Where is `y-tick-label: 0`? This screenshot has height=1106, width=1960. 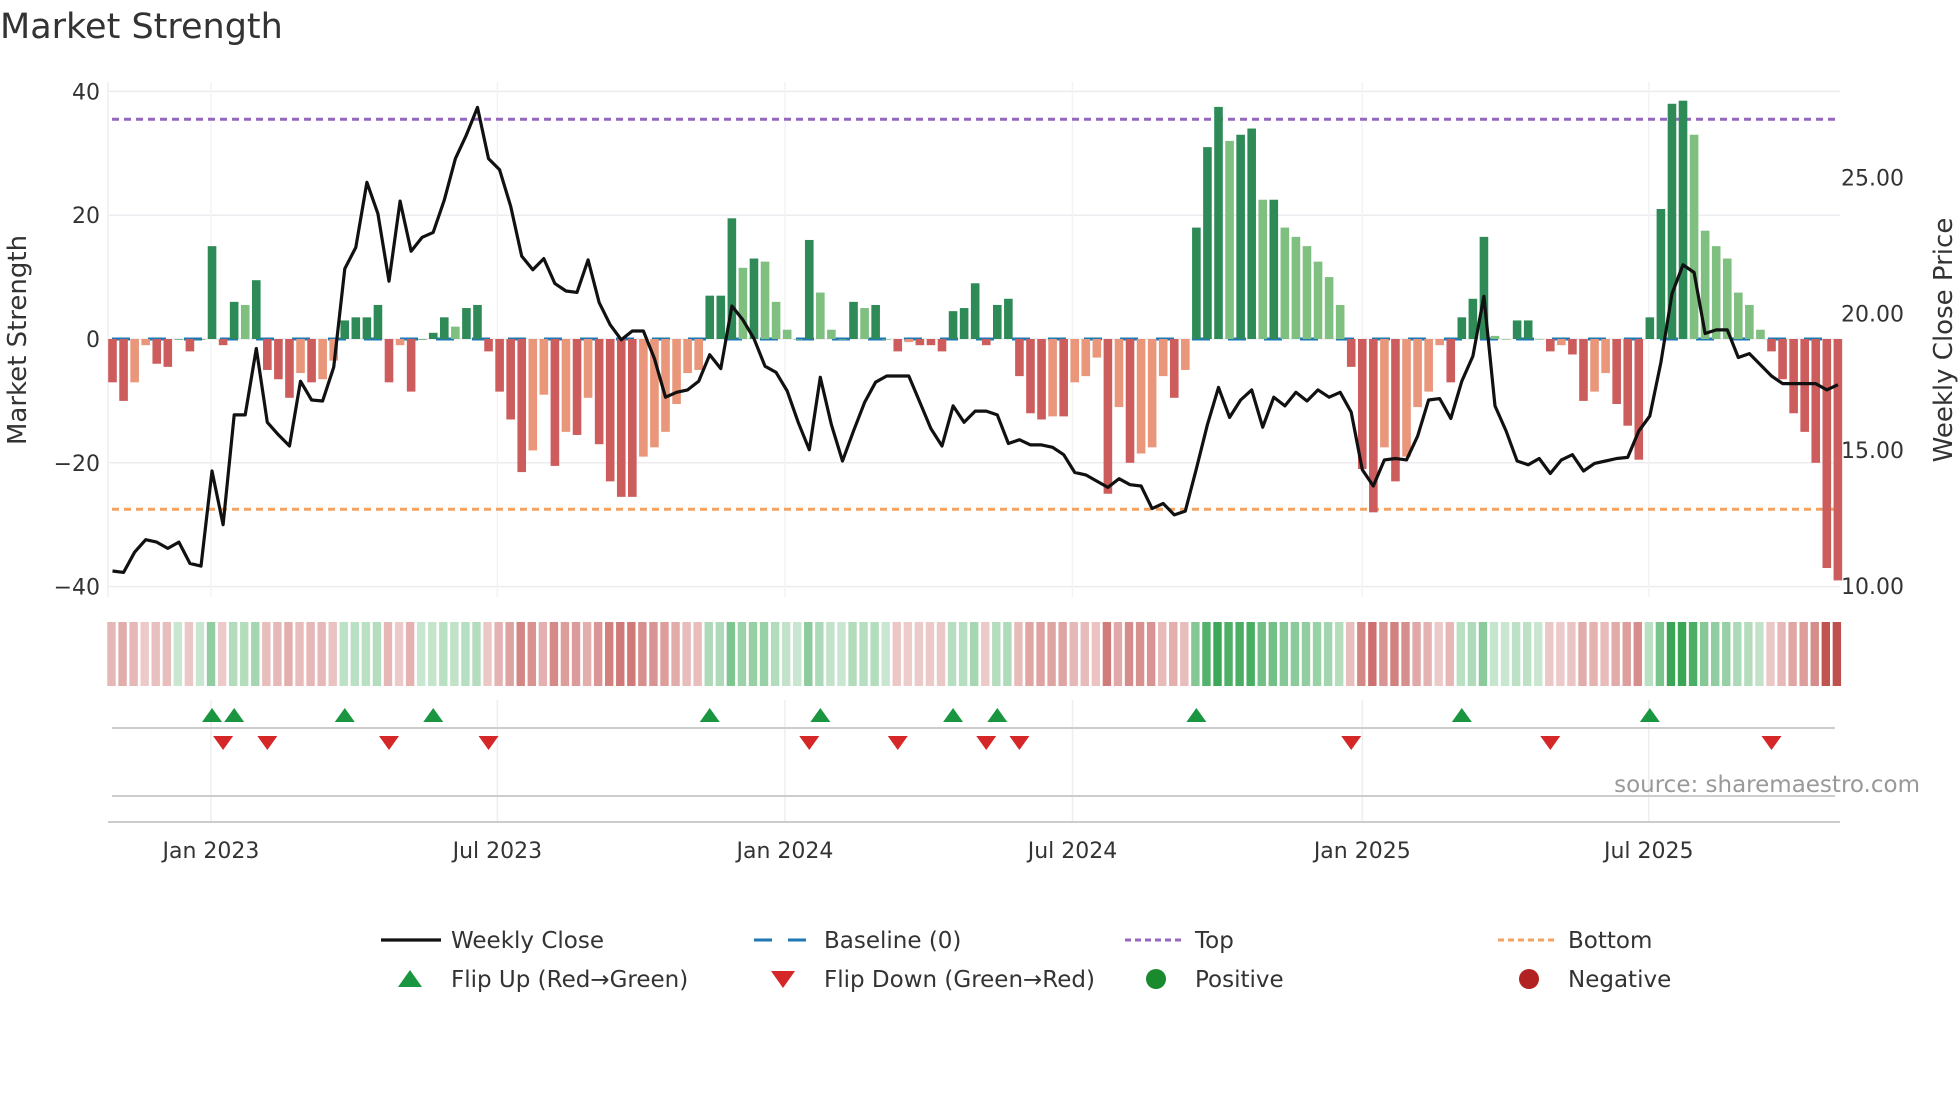 y-tick-label: 0 is located at coordinates (93, 340).